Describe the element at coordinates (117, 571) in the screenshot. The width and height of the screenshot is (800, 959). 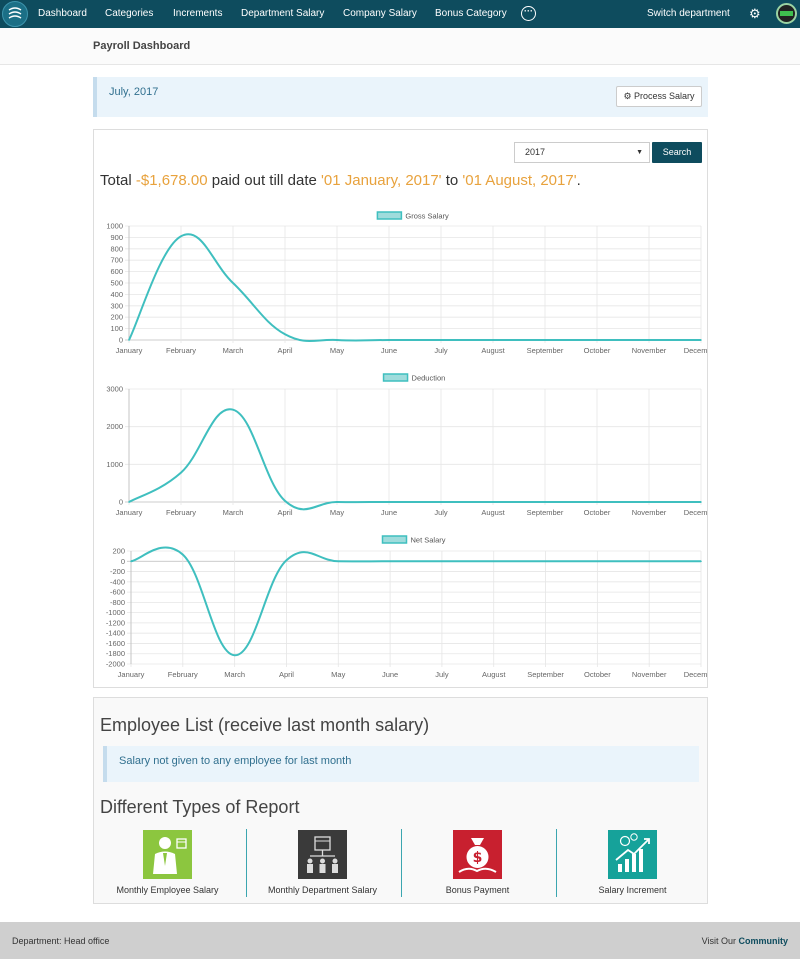
I see `y-tick-label: -200` at that location.